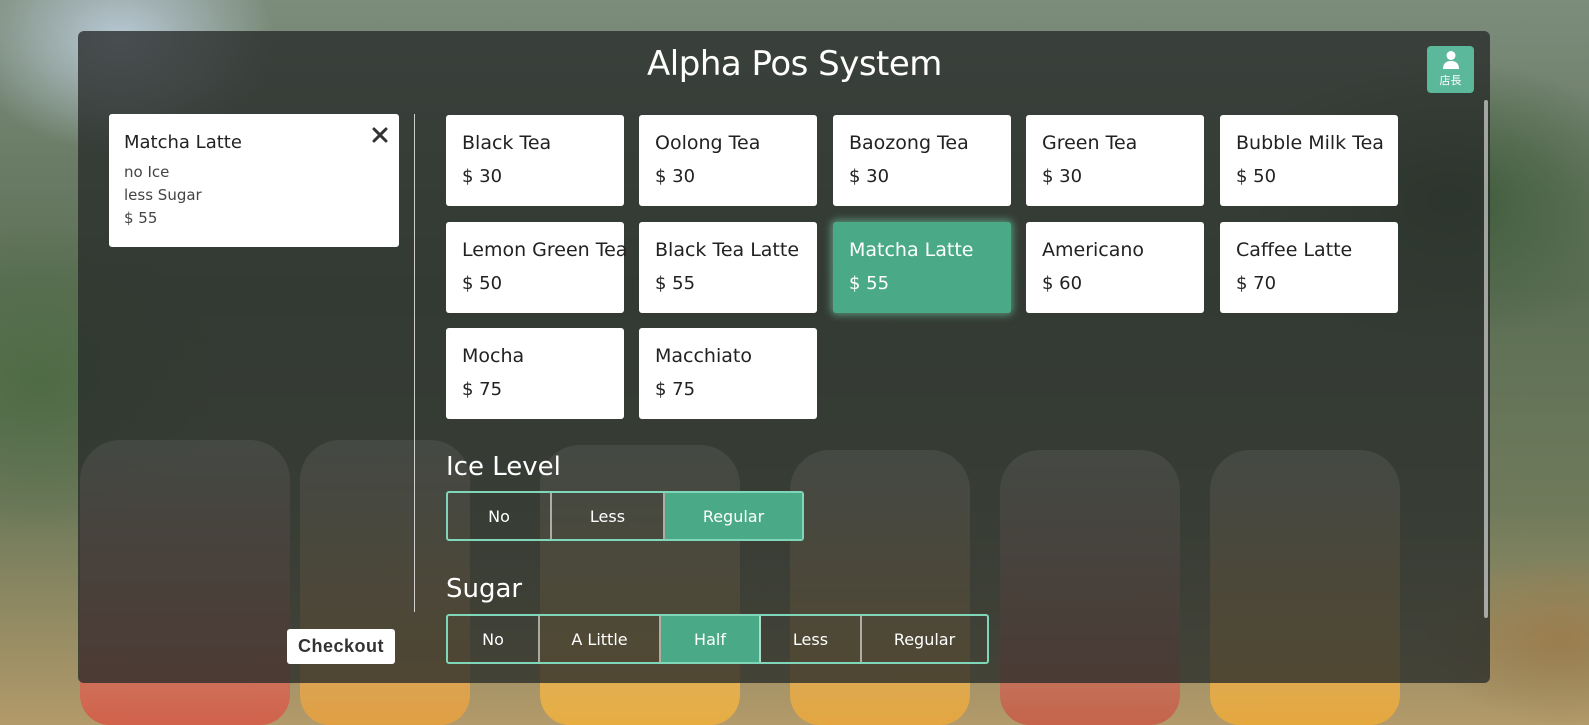 The image size is (1589, 725). What do you see at coordinates (924, 639) in the screenshot?
I see `sugar-option-regular: Regular` at bounding box center [924, 639].